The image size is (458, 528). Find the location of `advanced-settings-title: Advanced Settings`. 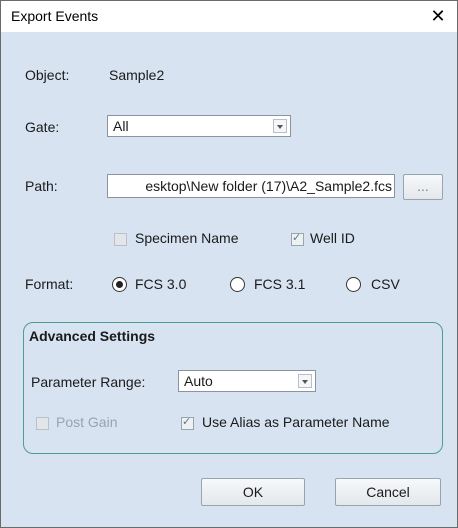

advanced-settings-title: Advanced Settings is located at coordinates (92, 336).